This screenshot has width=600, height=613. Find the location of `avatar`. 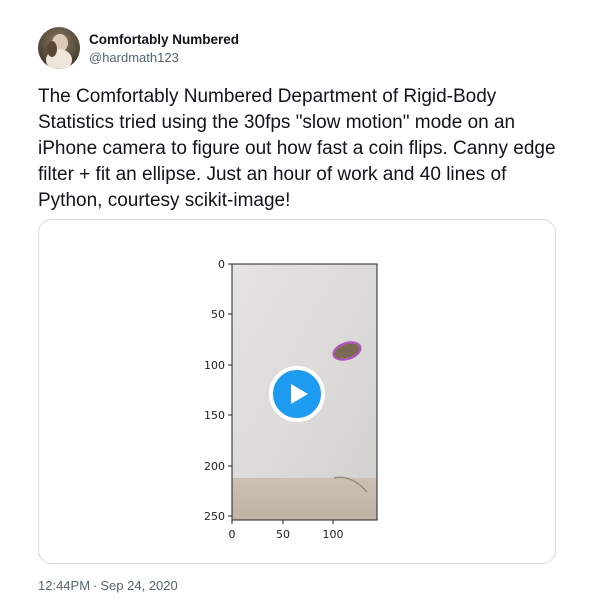

avatar is located at coordinates (59, 48).